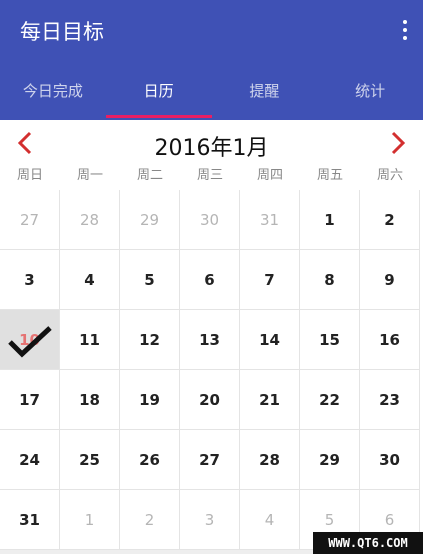 The height and width of the screenshot is (554, 423). I want to click on day-cell: 8, so click(330, 280).